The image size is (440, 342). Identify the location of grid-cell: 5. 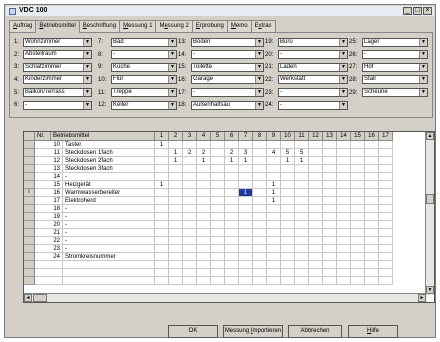
(302, 153).